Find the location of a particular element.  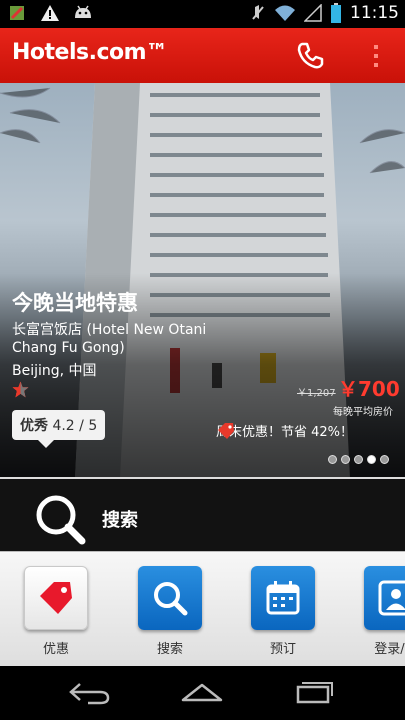

hotel-name: 长富宫饭店 (Hotel New Otani Chang Fu Gong) is located at coordinates (109, 339).